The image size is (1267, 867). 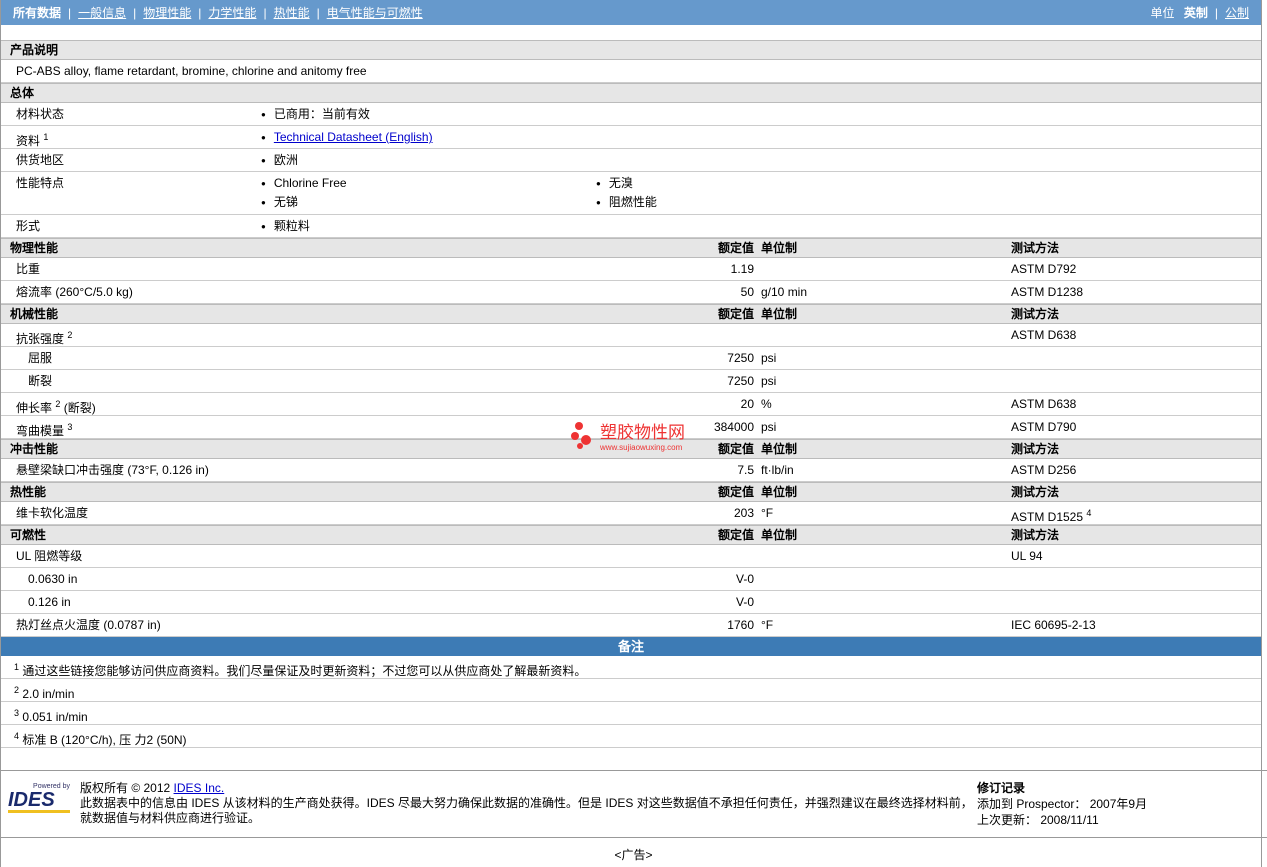 What do you see at coordinates (353, 137) in the screenshot?
I see `datasheet-link: Technical Datasheet (English)` at bounding box center [353, 137].